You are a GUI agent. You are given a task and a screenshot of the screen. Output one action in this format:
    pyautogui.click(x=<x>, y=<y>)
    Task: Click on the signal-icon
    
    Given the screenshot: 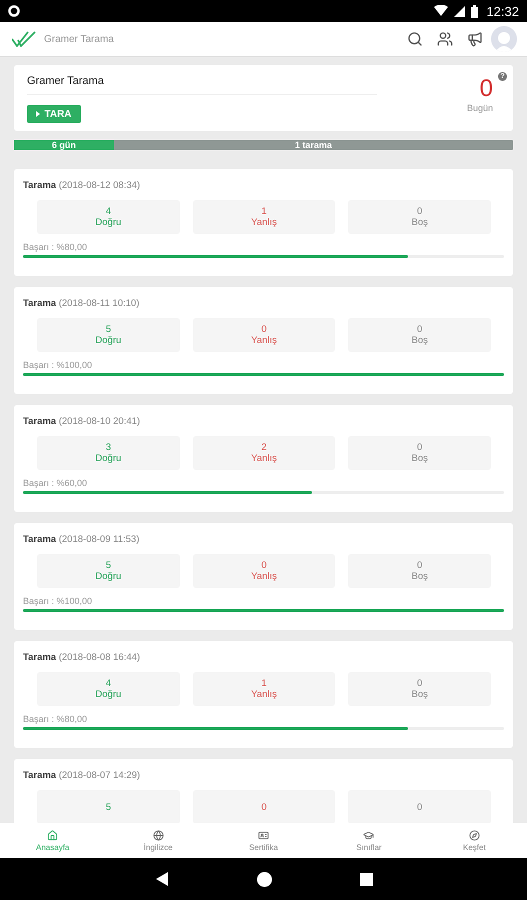 What is the action you would take?
    pyautogui.click(x=460, y=11)
    